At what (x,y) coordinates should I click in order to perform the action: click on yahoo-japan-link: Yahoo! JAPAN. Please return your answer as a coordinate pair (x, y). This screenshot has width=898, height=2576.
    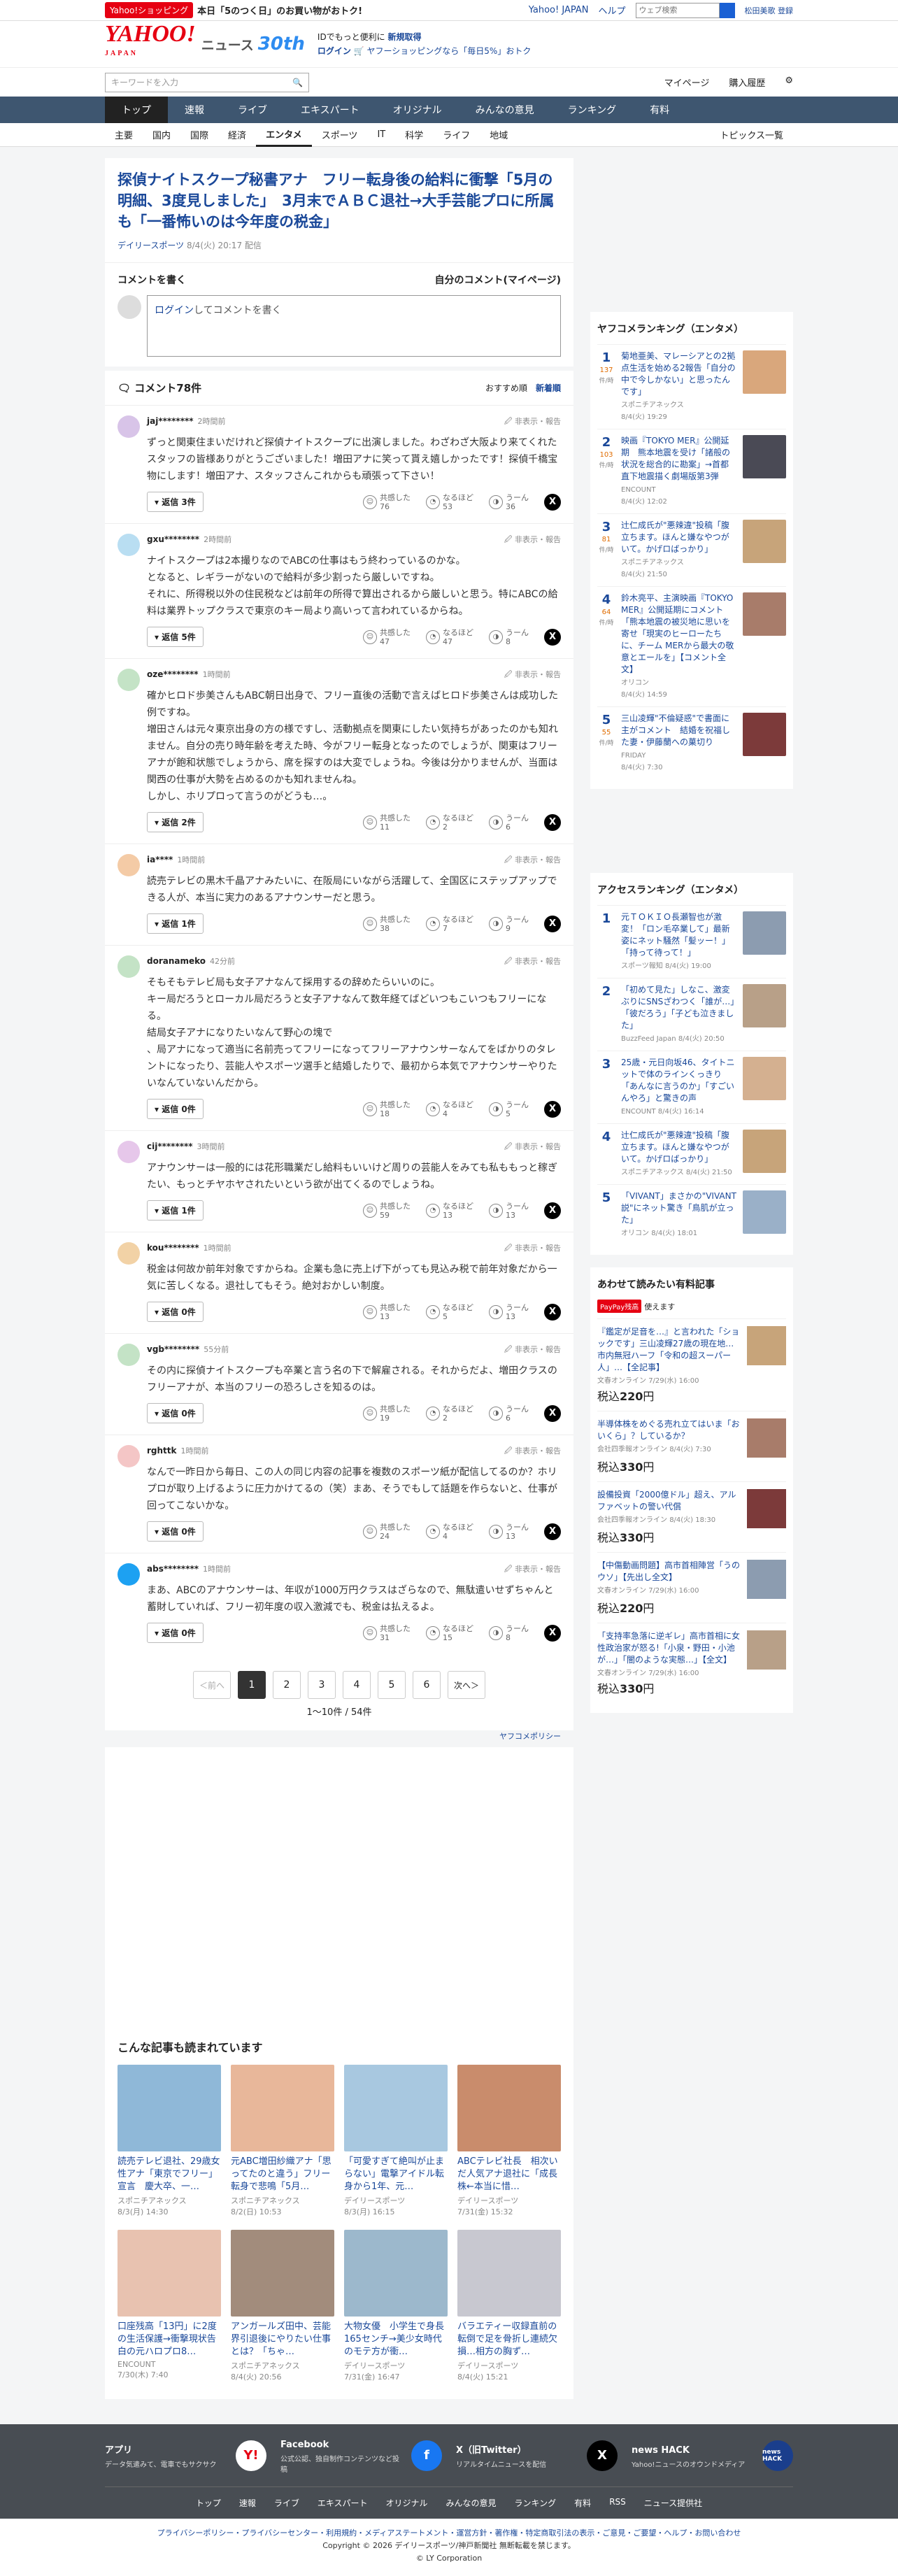
    Looking at the image, I should click on (559, 10).